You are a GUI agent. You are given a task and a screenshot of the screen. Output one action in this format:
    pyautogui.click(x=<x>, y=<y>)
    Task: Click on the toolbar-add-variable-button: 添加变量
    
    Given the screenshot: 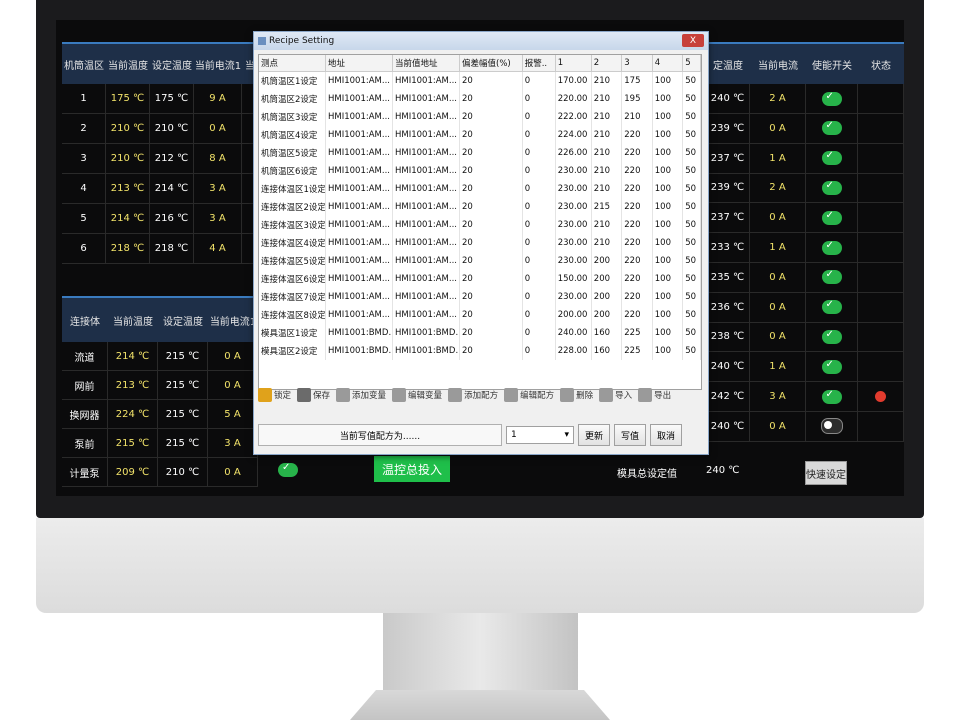 What is the action you would take?
    pyautogui.click(x=361, y=395)
    